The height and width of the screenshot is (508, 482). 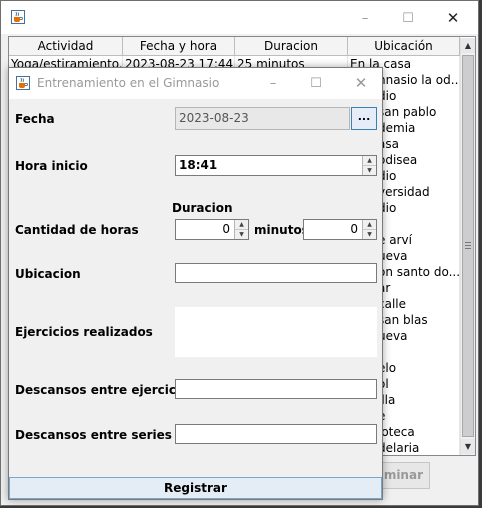 What do you see at coordinates (195, 488) in the screenshot?
I see `registrar-button: Registrar` at bounding box center [195, 488].